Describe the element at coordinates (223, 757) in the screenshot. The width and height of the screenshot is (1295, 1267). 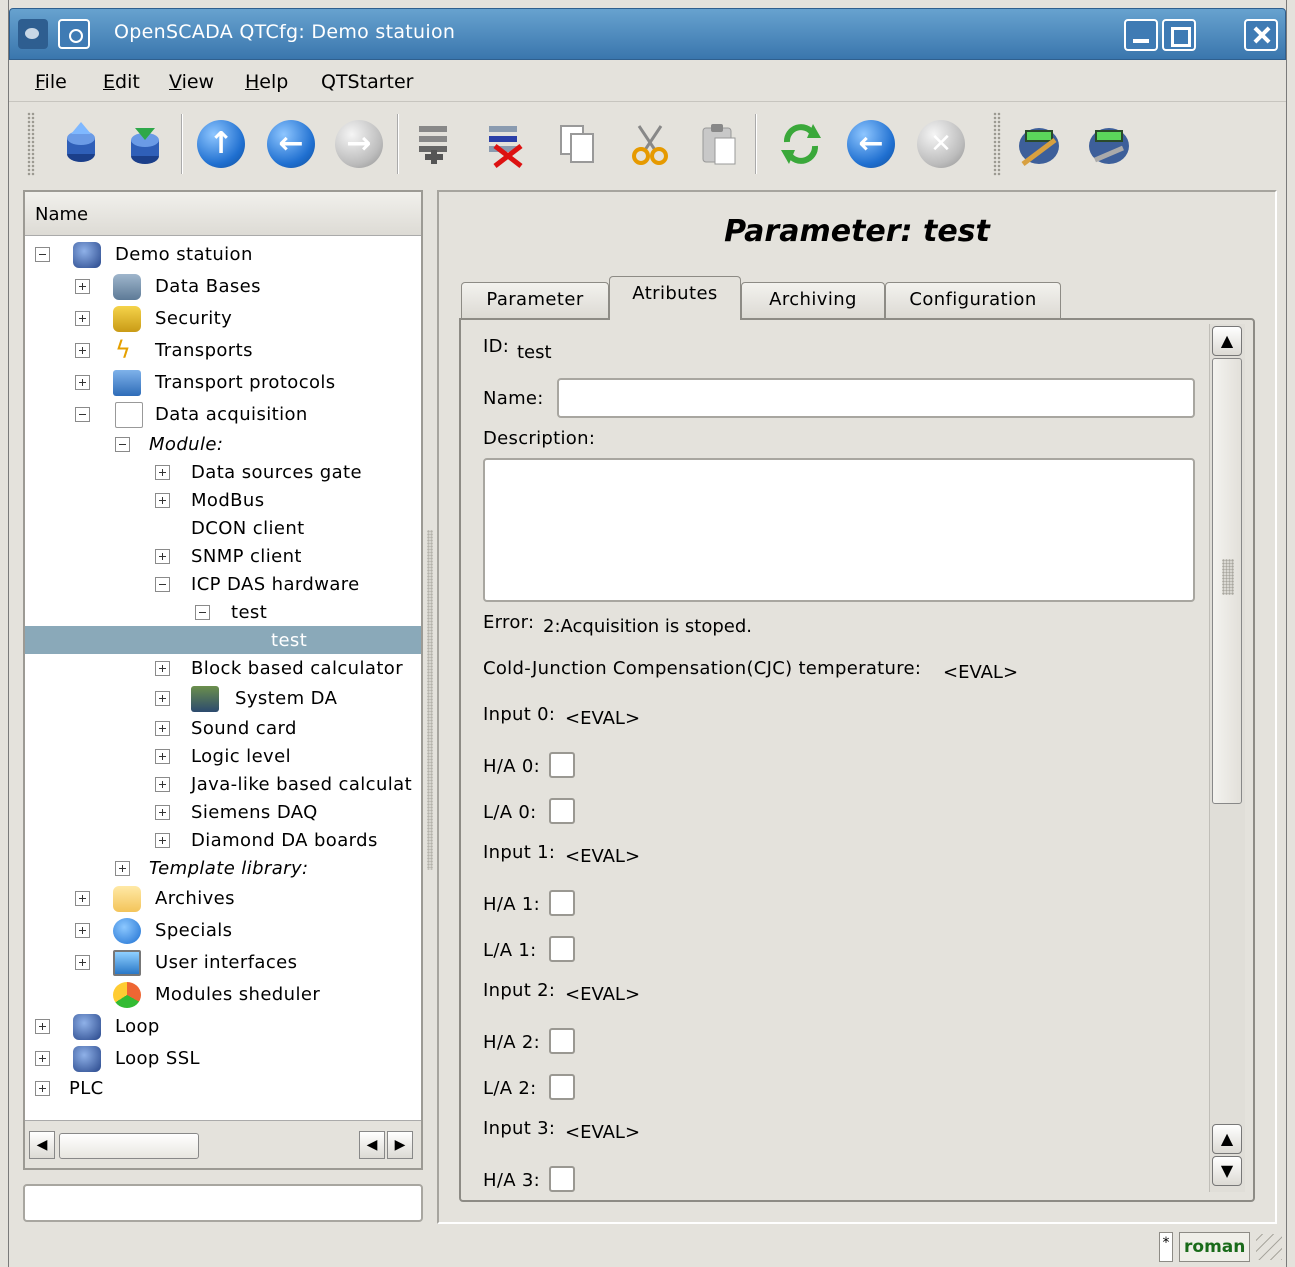
I see `tree-item-logic-level: Logic level` at that location.